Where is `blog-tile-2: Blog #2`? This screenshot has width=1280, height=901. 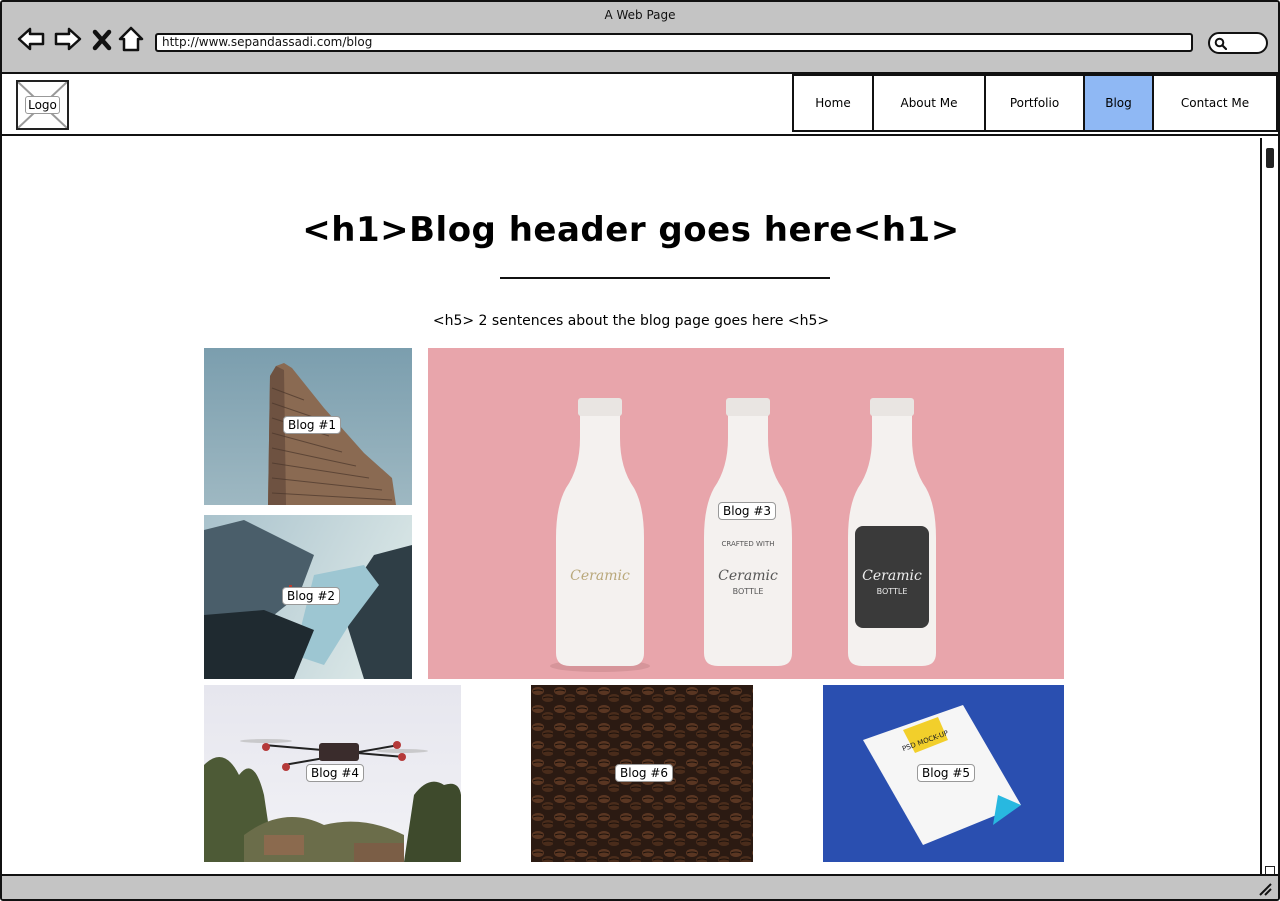
blog-tile-2: Blog #2 is located at coordinates (308, 597).